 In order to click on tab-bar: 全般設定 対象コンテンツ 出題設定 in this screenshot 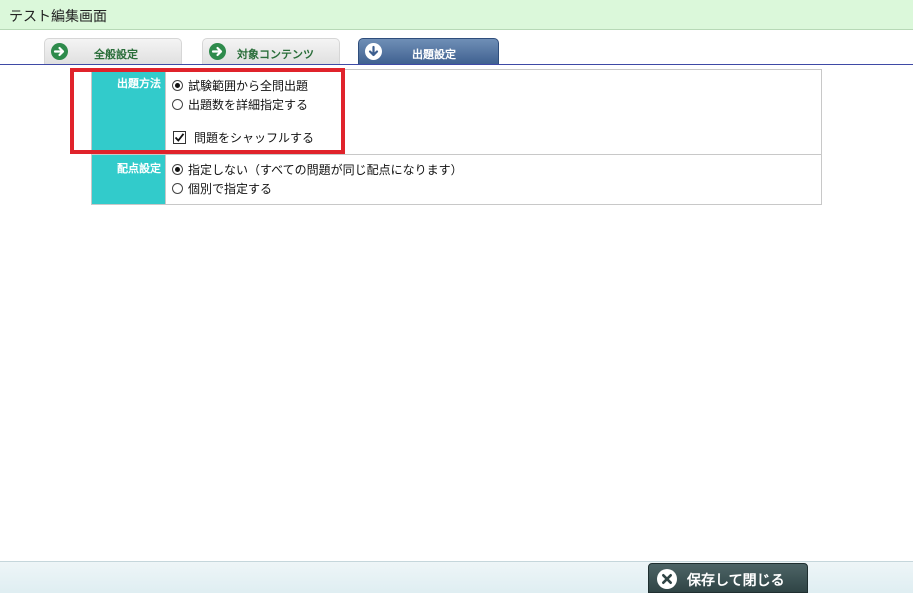, I will do `click(456, 51)`.